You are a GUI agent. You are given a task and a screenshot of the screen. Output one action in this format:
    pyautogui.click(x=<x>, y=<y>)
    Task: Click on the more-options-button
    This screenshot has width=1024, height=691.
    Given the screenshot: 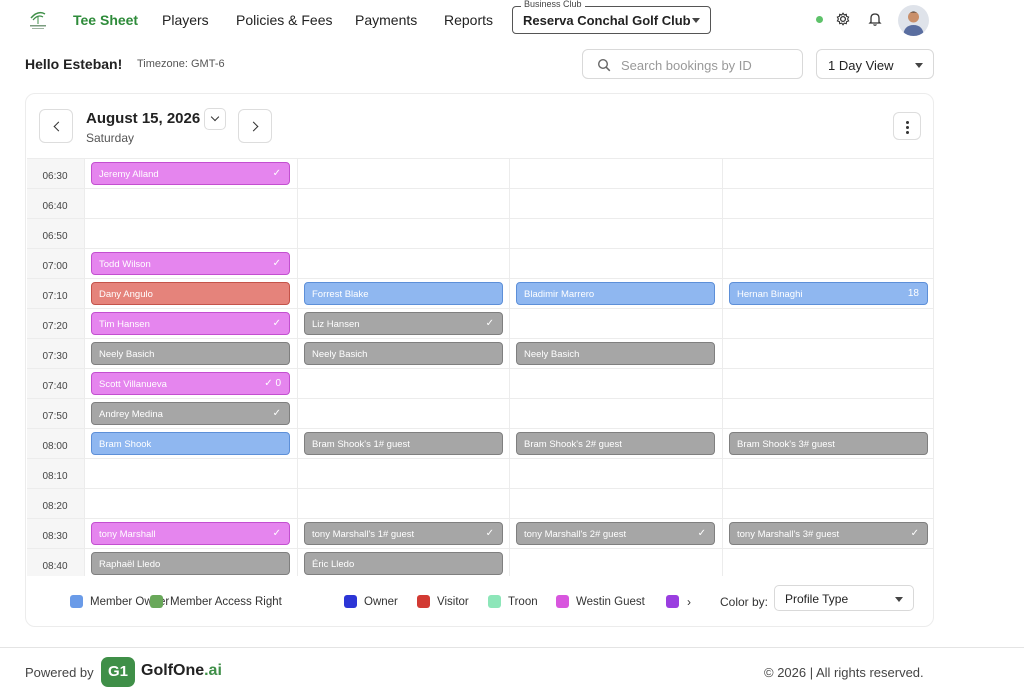 What is the action you would take?
    pyautogui.click(x=907, y=126)
    